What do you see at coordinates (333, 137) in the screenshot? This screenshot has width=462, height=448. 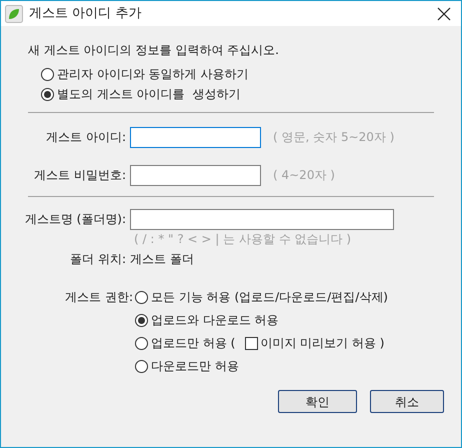 I see `hint-text: ( 영문, 숫자 5~20자 )` at bounding box center [333, 137].